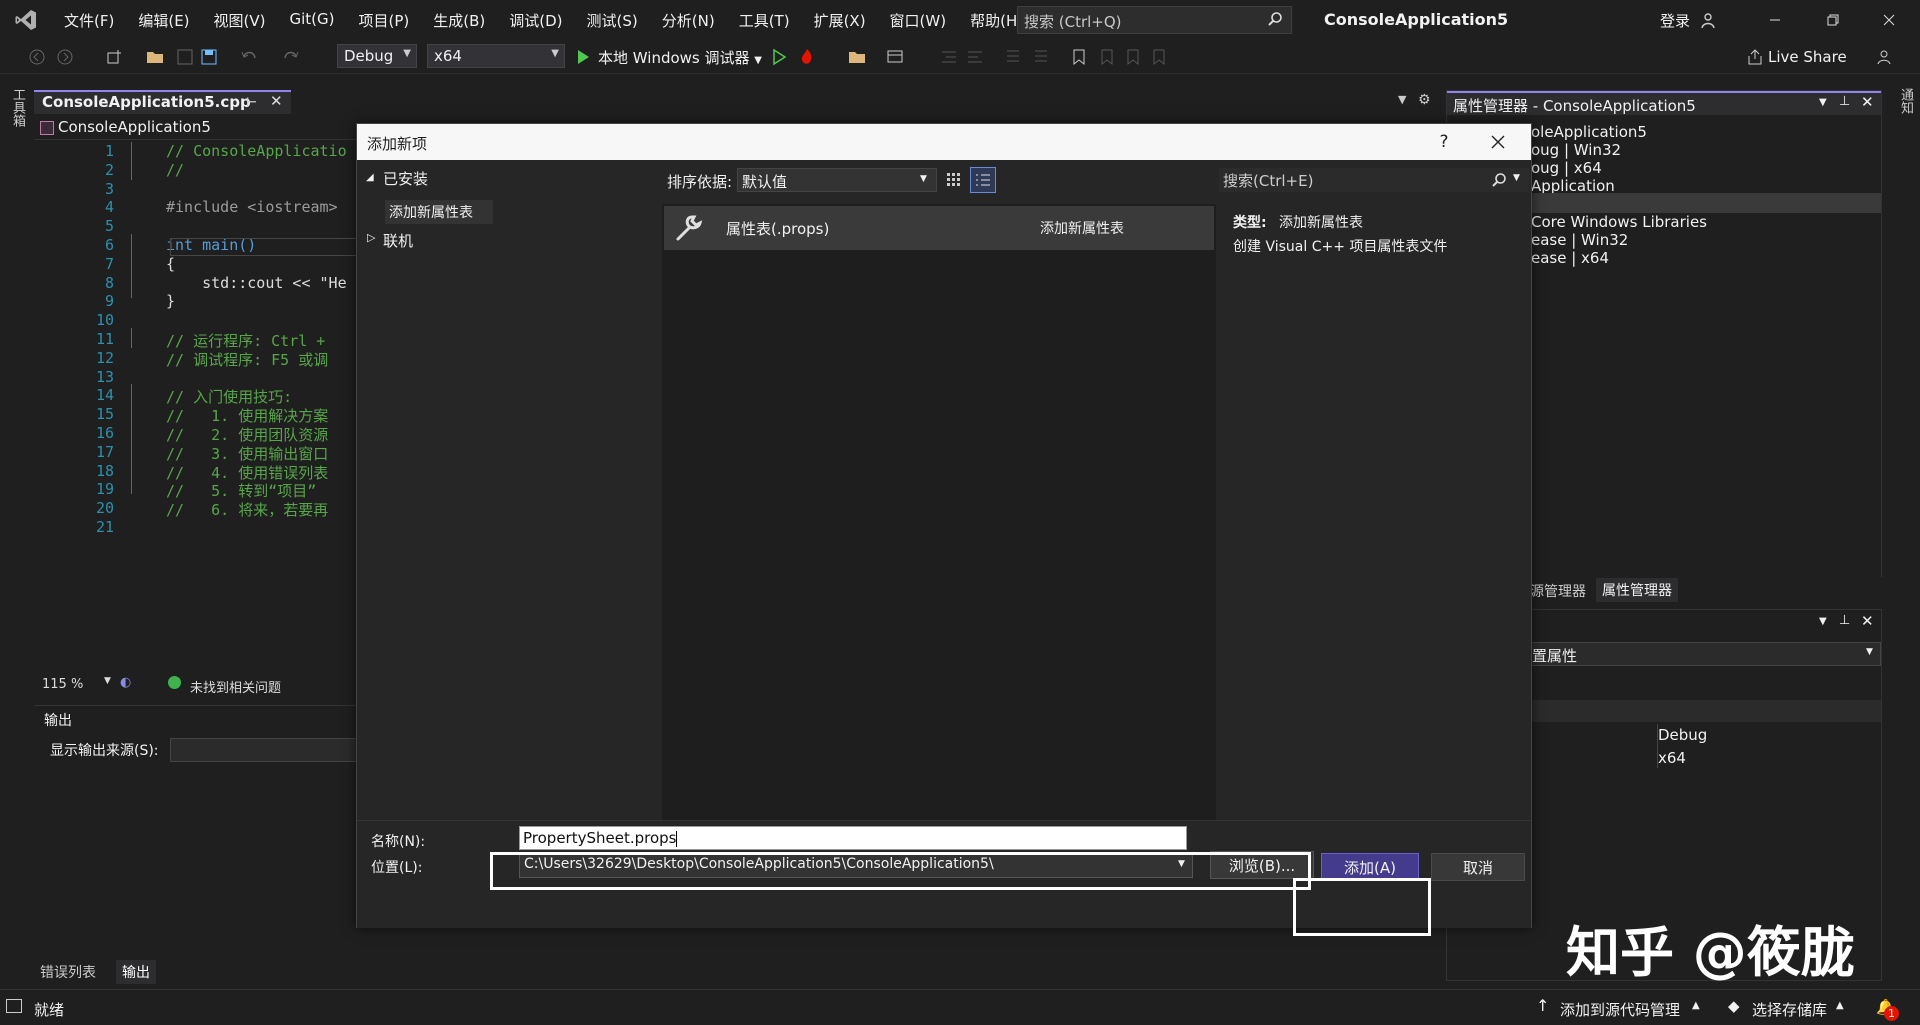 This screenshot has width=1920, height=1025. What do you see at coordinates (398, 240) in the screenshot?
I see `tree-node-online: 联机` at bounding box center [398, 240].